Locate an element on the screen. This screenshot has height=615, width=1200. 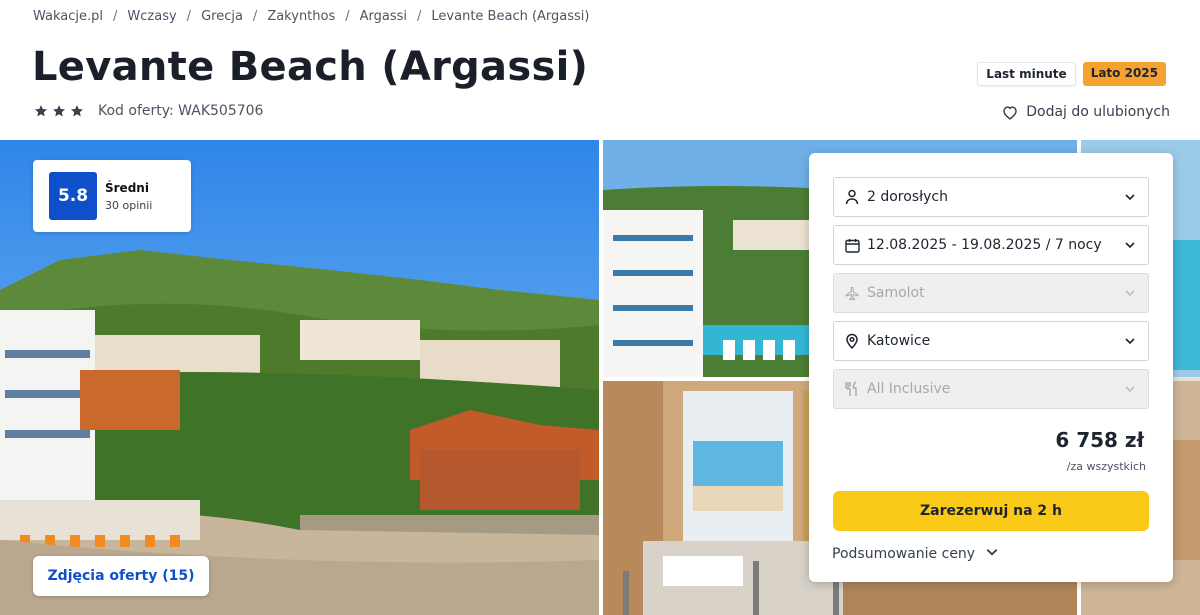
cutlery-icon is located at coordinates (852, 389).